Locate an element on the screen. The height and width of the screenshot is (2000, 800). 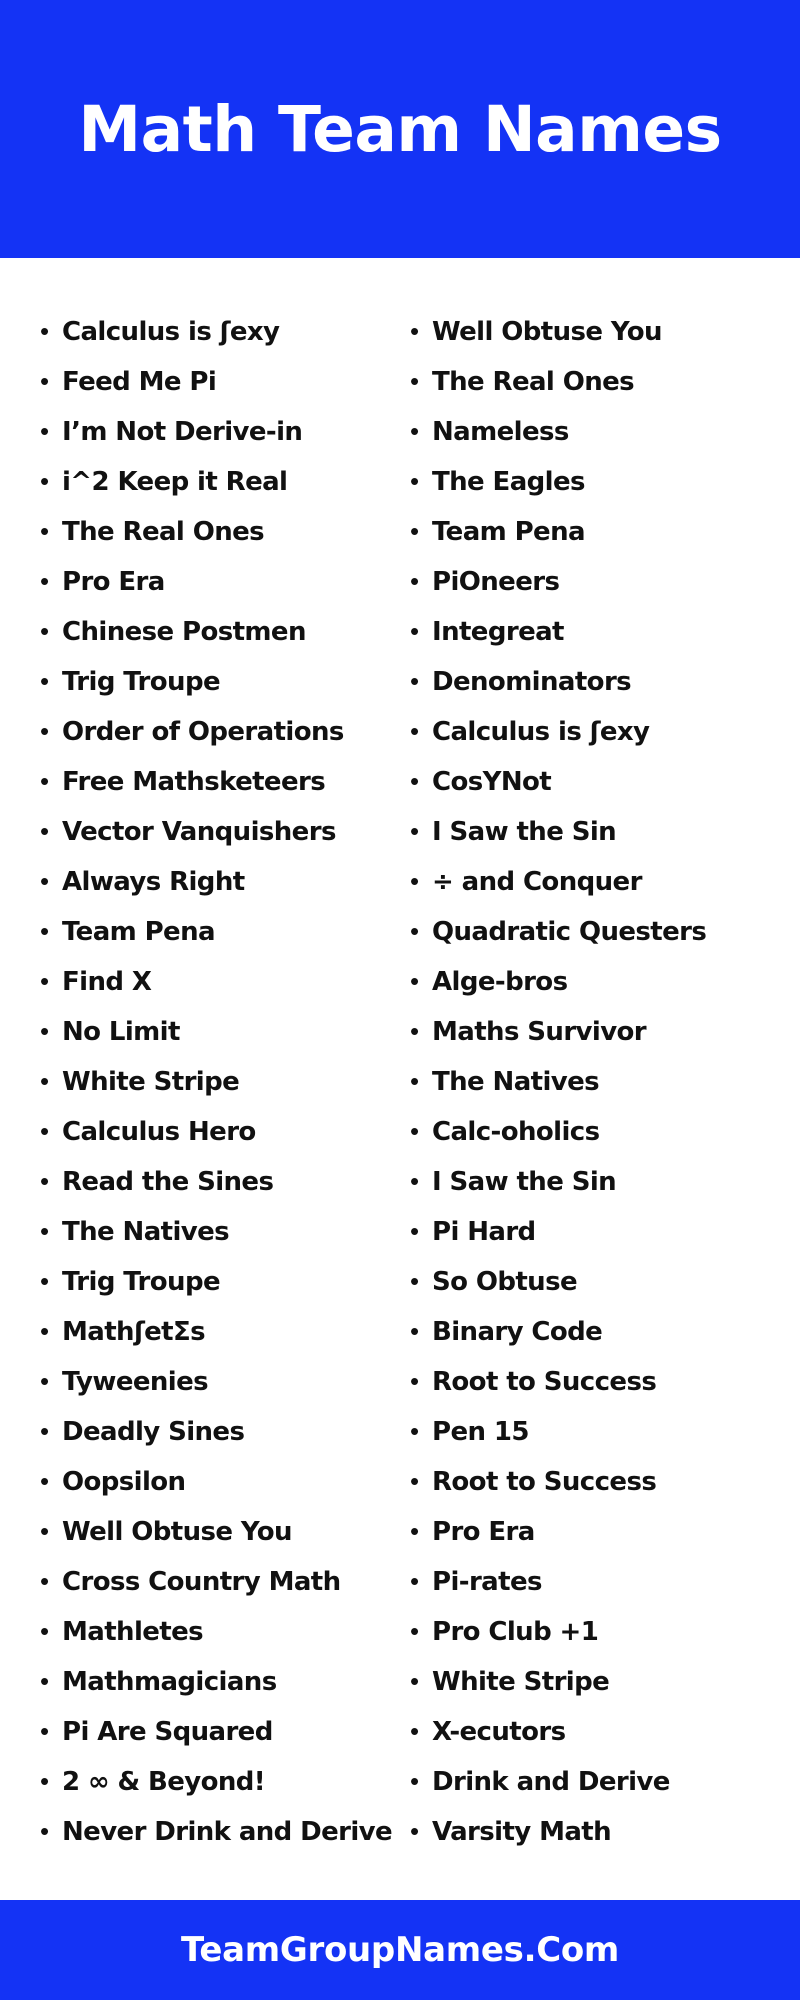
team-name-label: Mathletes is located at coordinates (133, 1632).